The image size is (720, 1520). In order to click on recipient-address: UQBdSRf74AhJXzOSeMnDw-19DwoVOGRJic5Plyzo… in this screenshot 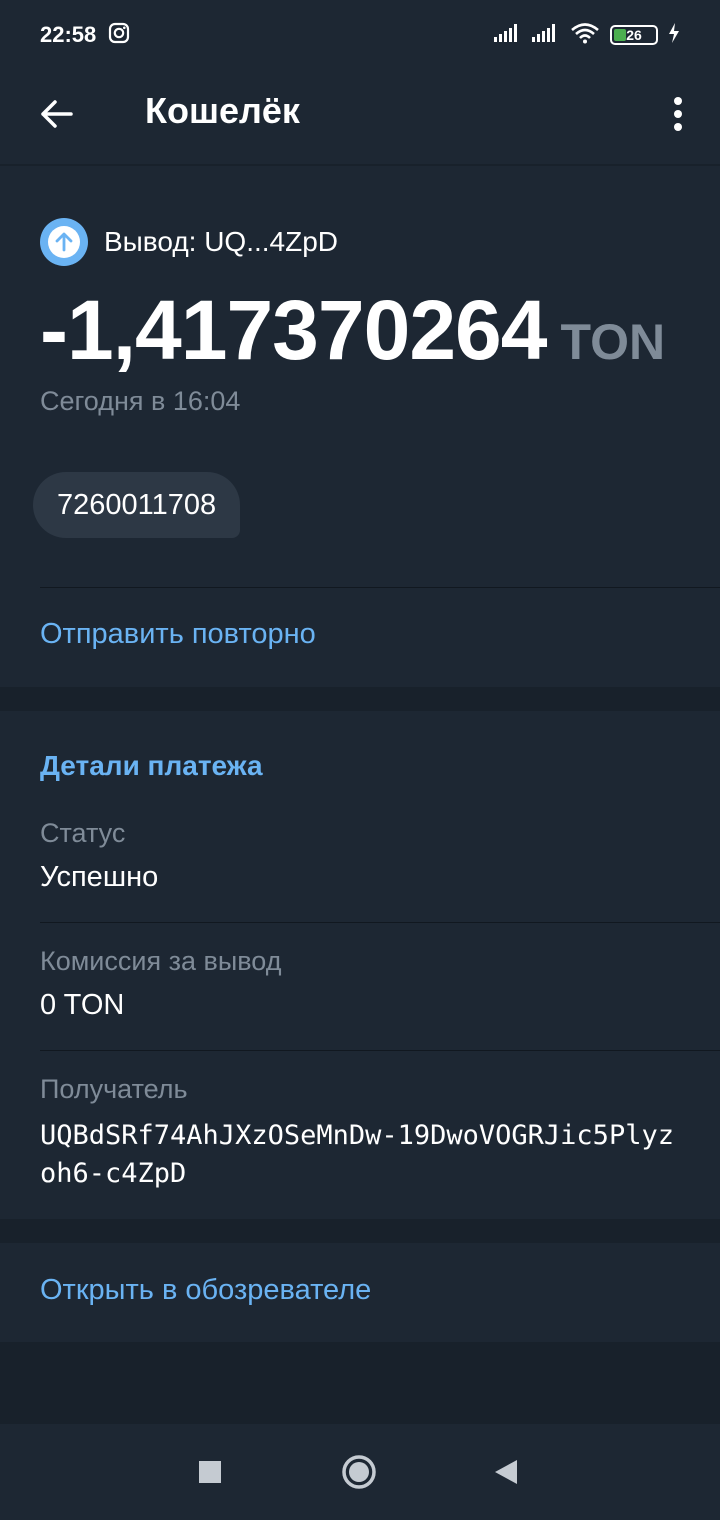, I will do `click(365, 1155)`.